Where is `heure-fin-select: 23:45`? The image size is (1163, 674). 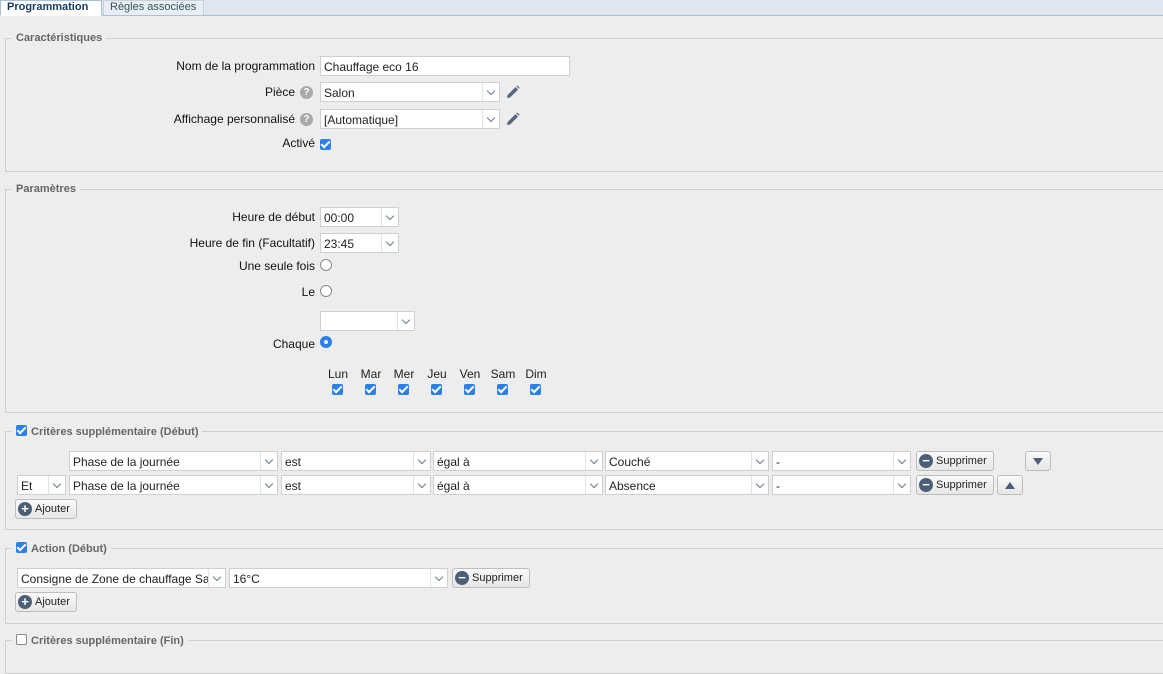 heure-fin-select: 23:45 is located at coordinates (359, 243).